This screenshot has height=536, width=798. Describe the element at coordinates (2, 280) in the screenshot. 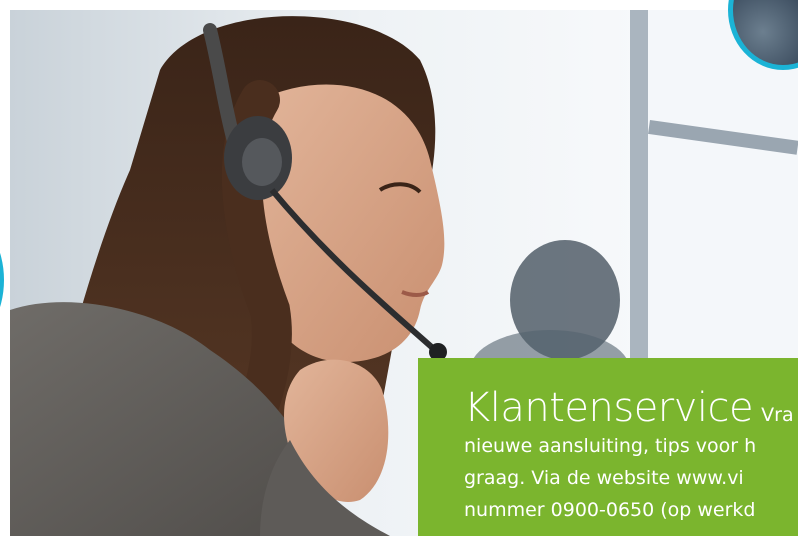

I see `decorative-ring-left` at that location.